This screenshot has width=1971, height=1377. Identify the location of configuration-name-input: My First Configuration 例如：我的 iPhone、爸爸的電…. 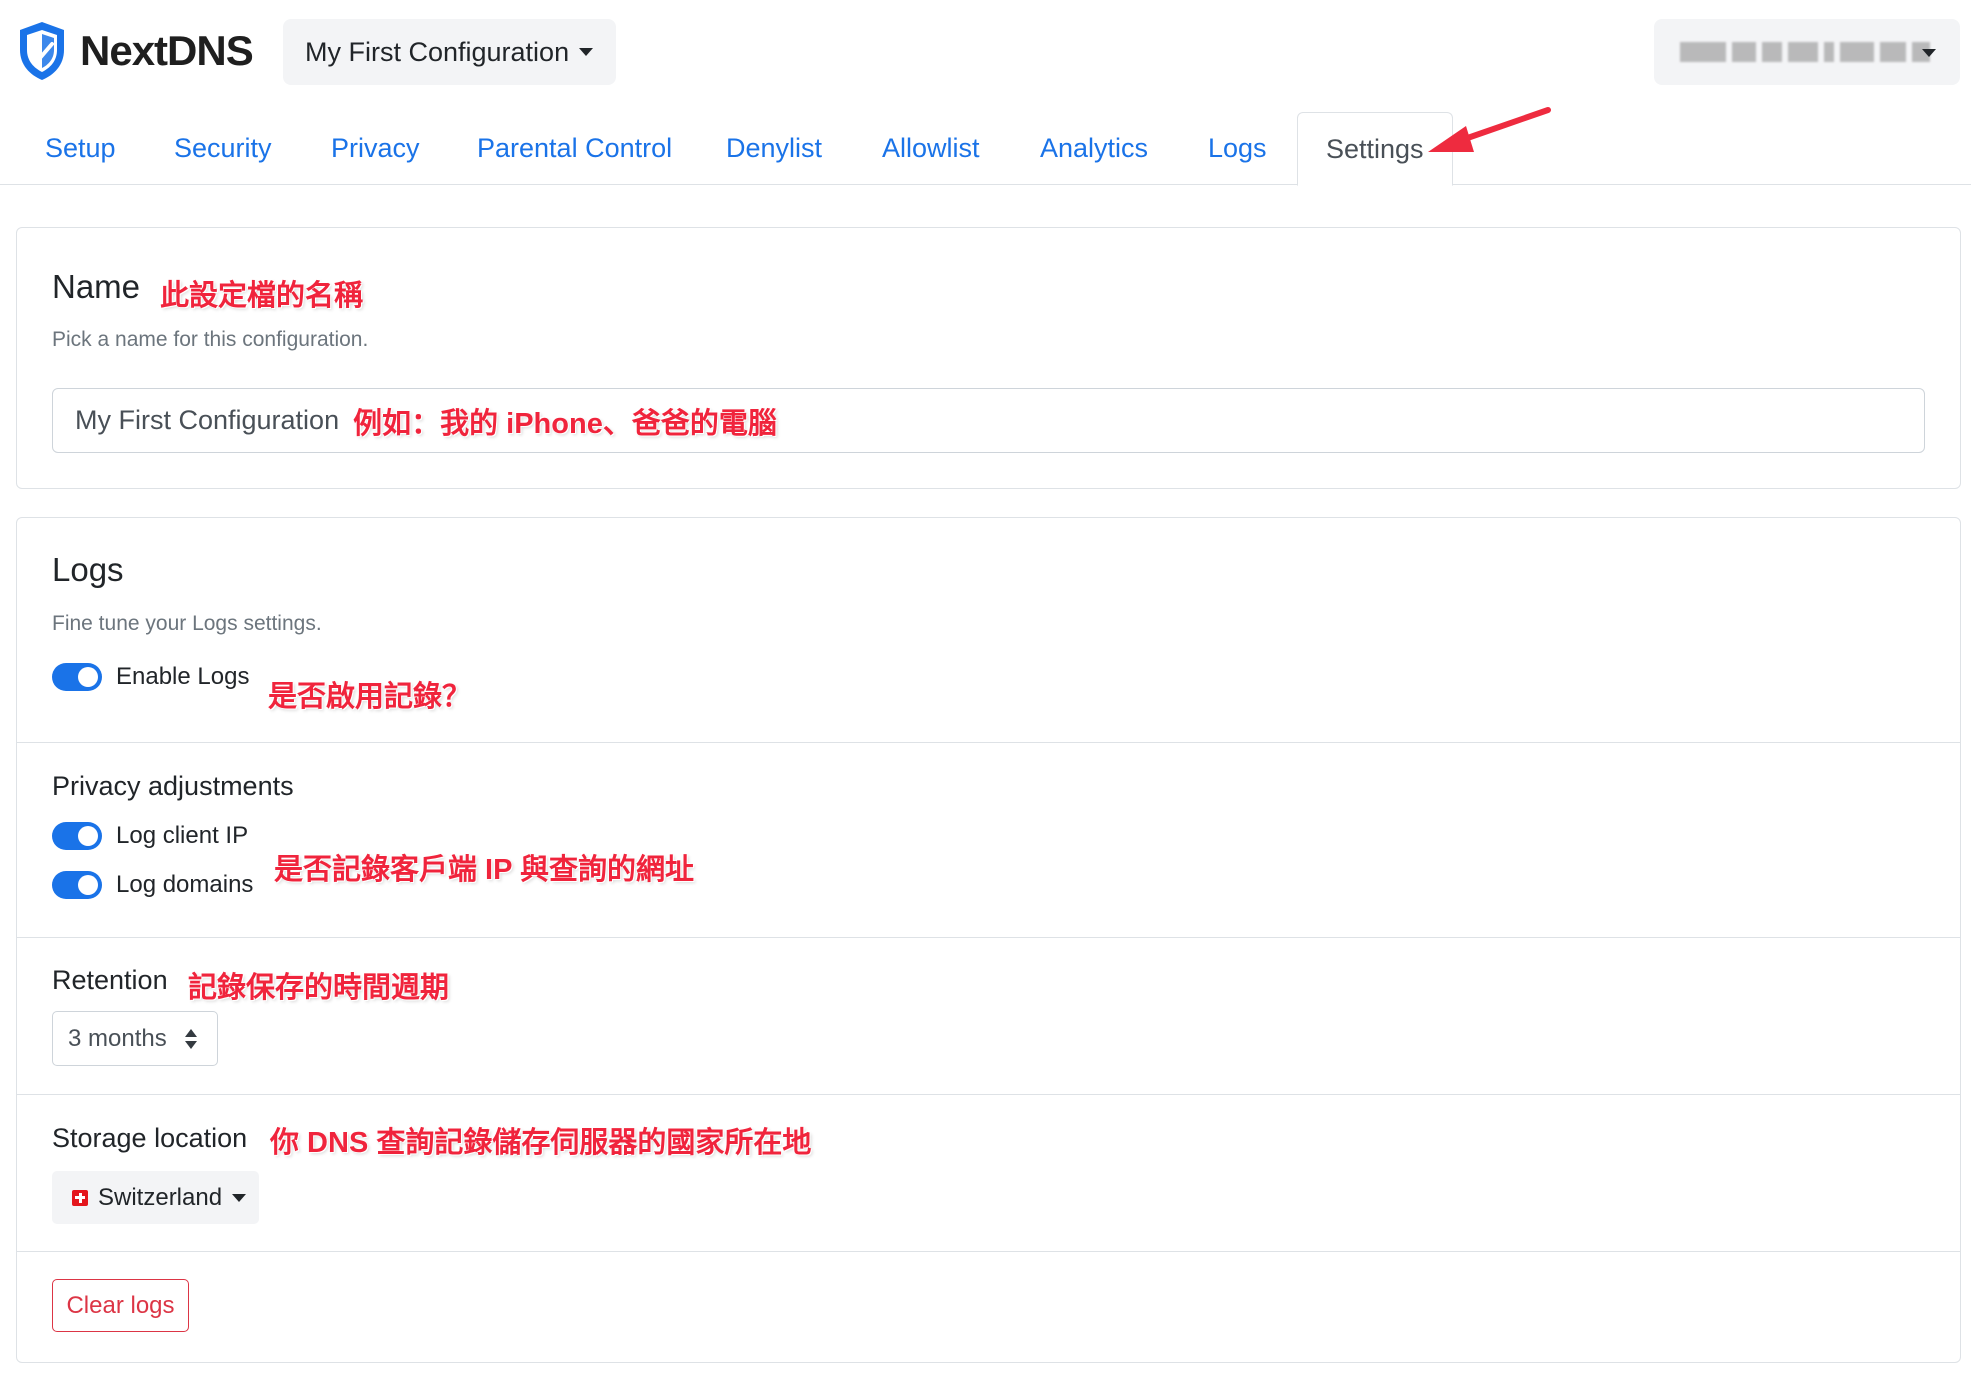
(988, 420).